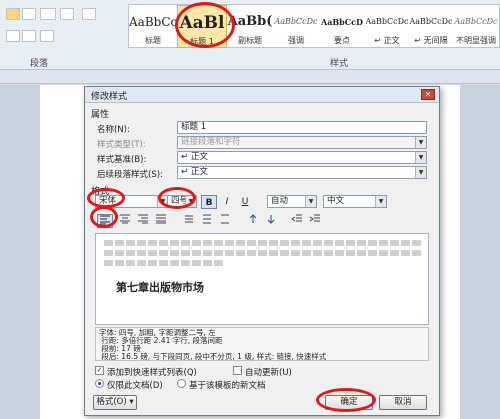 This screenshot has width=500, height=419. I want to click on this-document-radio, so click(99, 383).